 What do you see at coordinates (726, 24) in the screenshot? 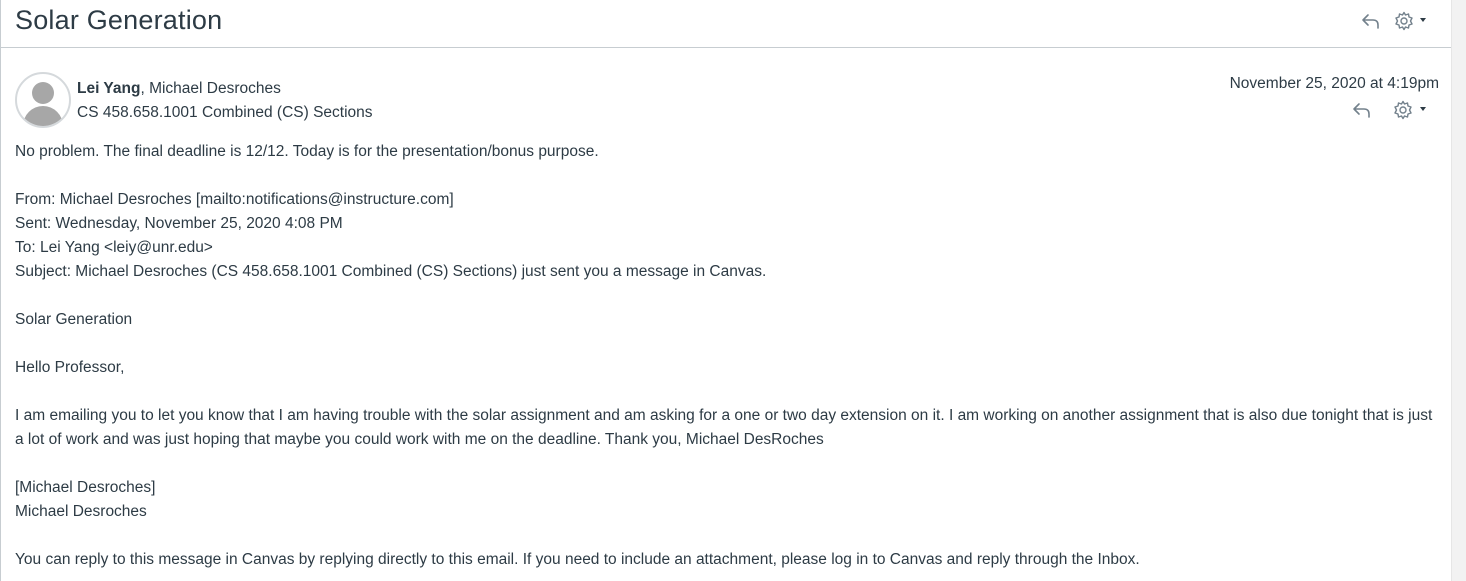
I see `conversation-header: Solar Generation` at bounding box center [726, 24].